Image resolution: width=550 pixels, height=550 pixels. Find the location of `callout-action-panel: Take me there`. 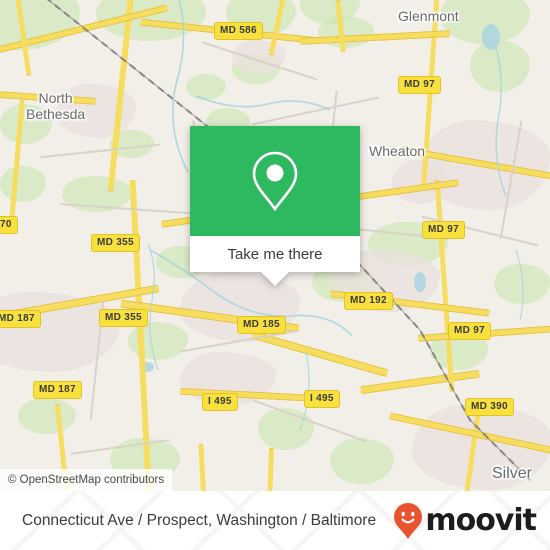

callout-action-panel: Take me there is located at coordinates (275, 254).